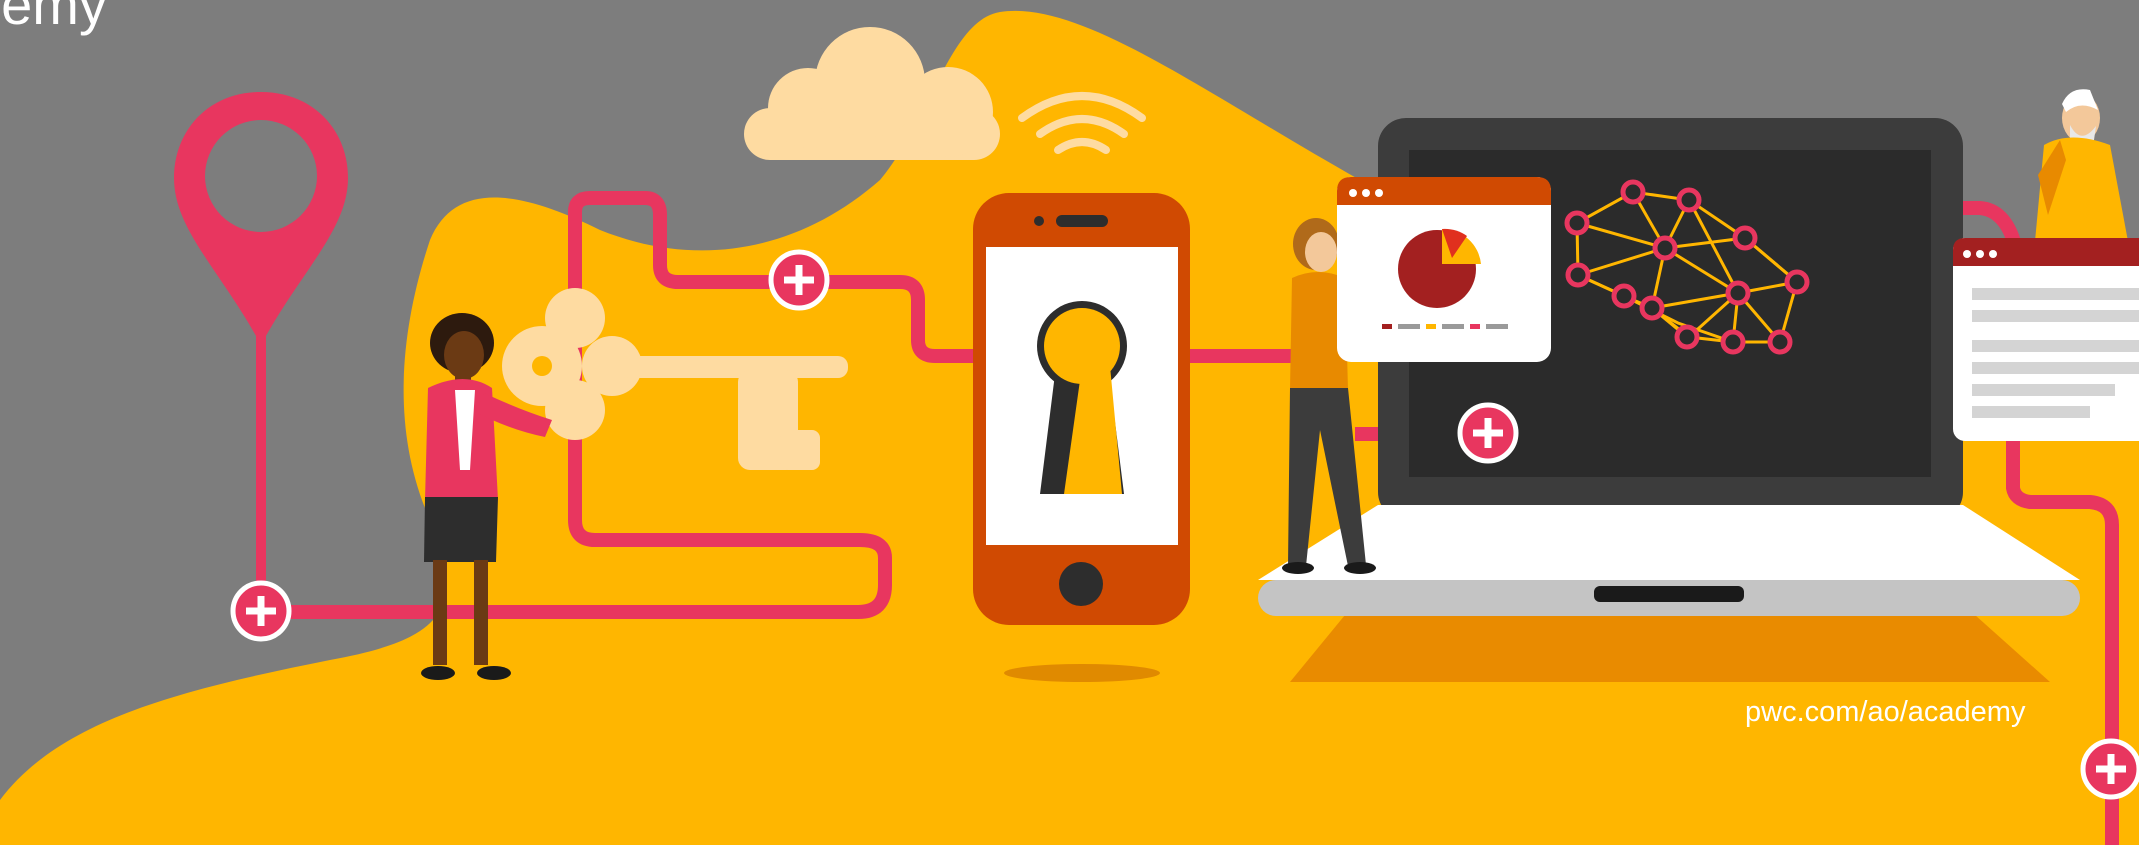  What do you see at coordinates (261, 351) in the screenshot?
I see `location-pin-icon` at bounding box center [261, 351].